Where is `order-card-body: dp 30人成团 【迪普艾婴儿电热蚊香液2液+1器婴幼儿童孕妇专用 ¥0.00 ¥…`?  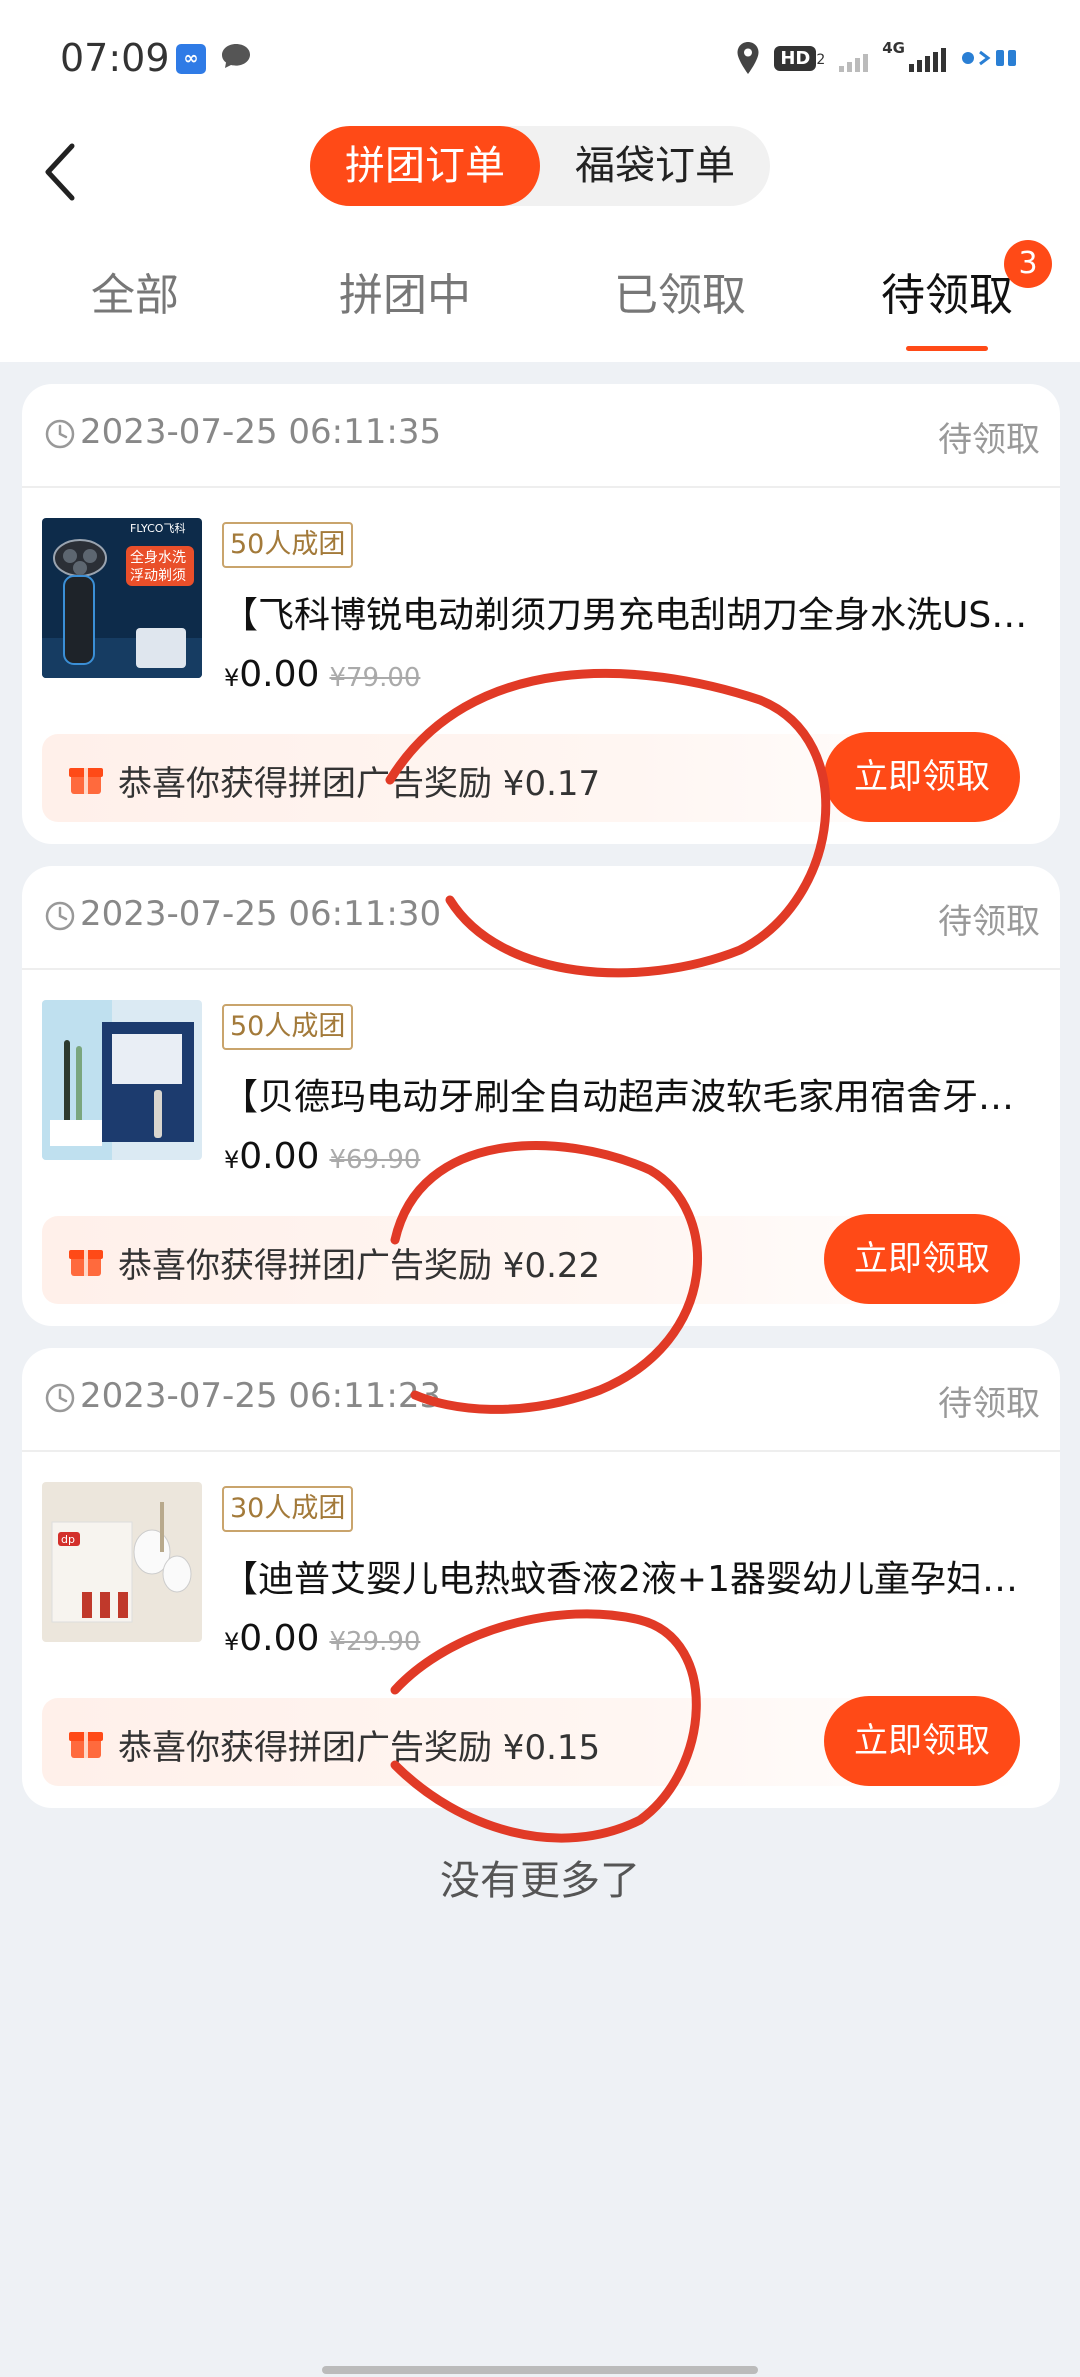
order-card-body: dp 30人成团 【迪普艾婴儿电热蚊香液2液+1器婴幼儿童孕妇专用 ¥0.00 ¥… is located at coordinates (541, 1630).